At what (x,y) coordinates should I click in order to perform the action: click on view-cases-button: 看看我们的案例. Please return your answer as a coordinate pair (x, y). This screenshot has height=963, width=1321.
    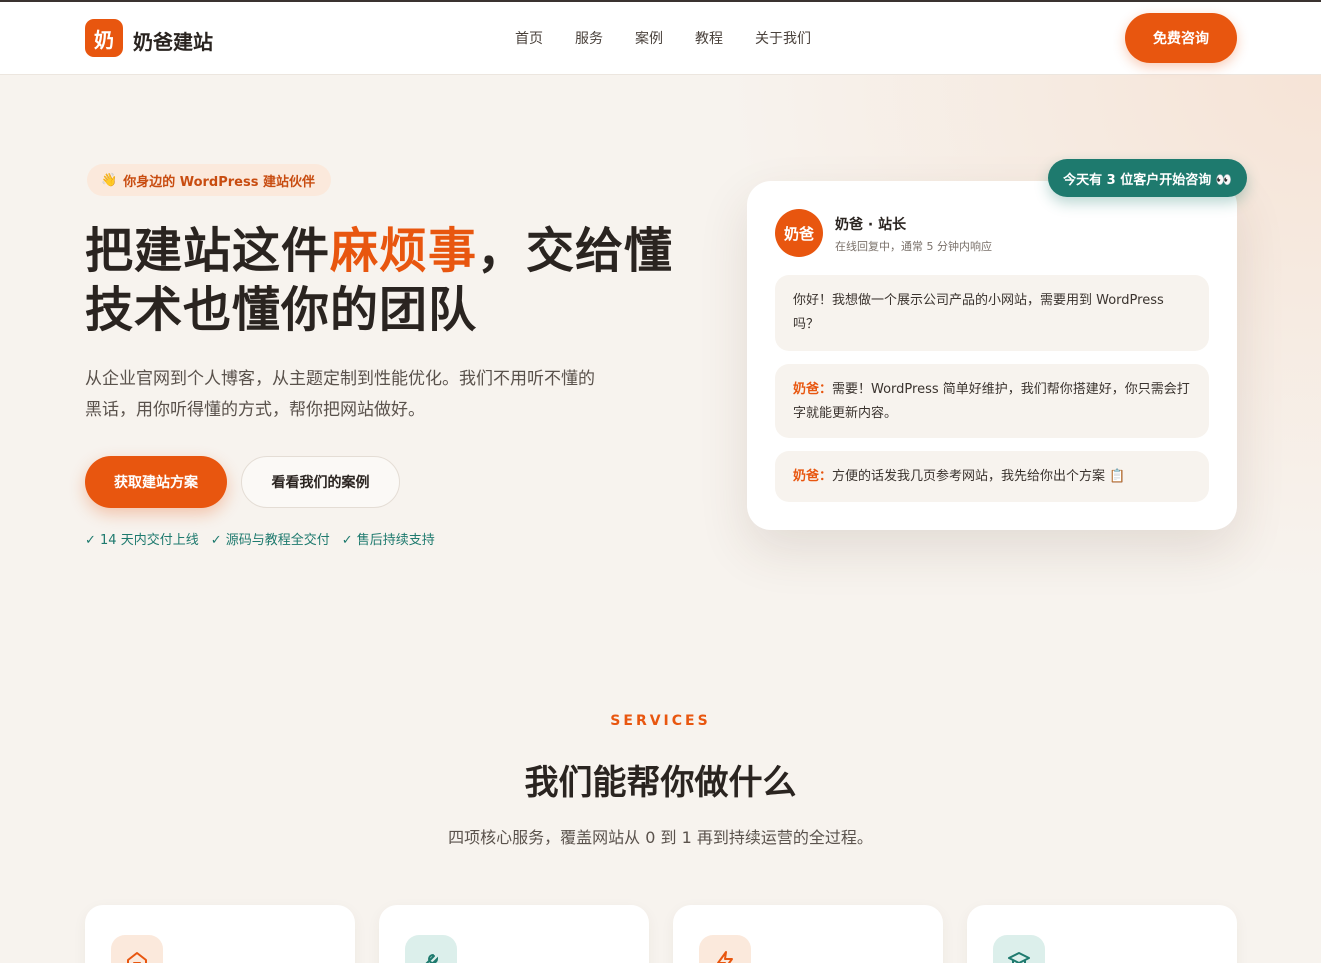
    Looking at the image, I should click on (320, 482).